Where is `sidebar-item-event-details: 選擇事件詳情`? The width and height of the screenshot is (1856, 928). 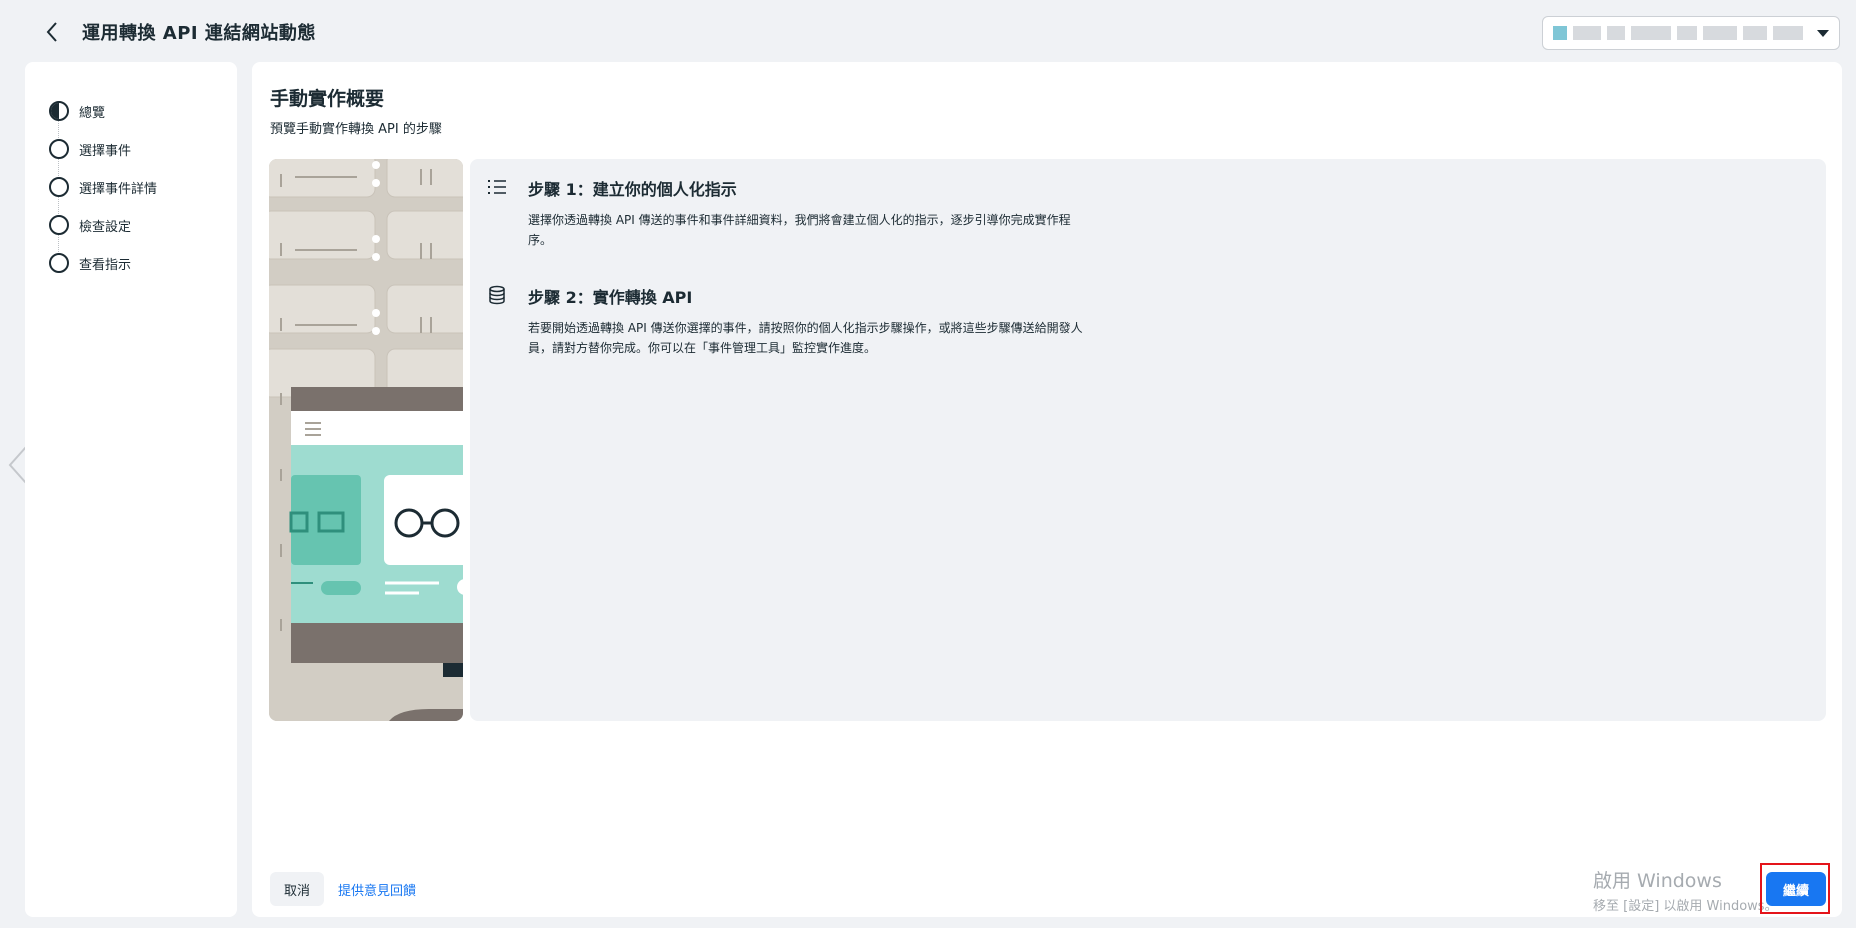
sidebar-item-event-details: 選擇事件詳情 is located at coordinates (143, 187).